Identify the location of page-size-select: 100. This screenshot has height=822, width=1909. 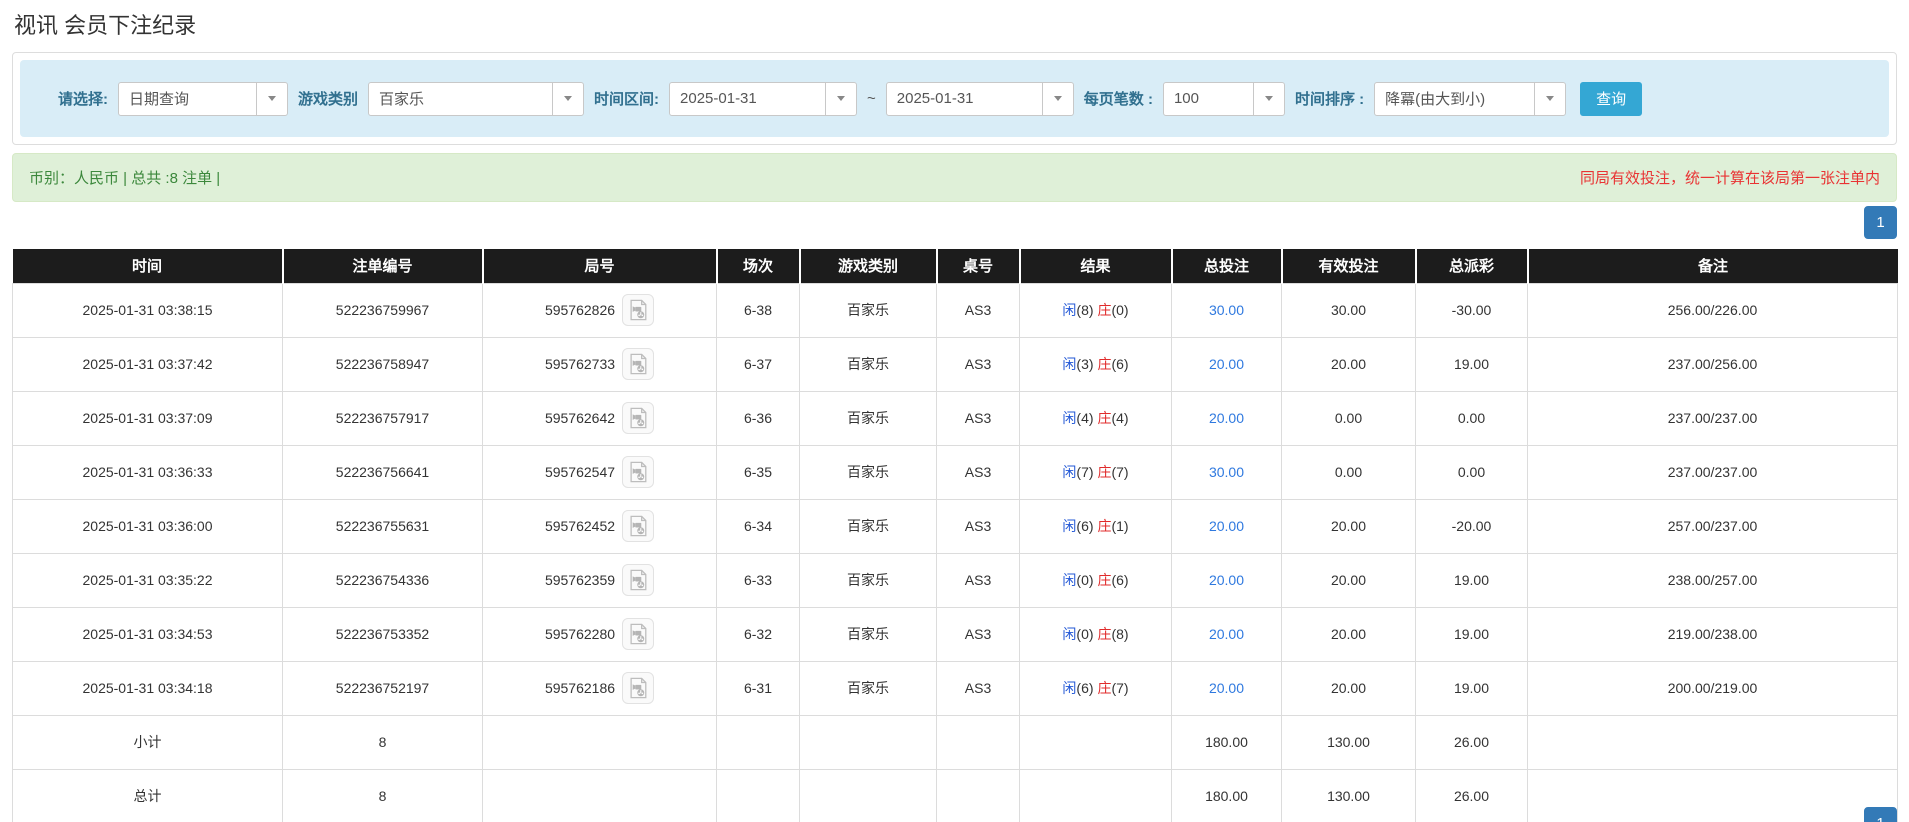
(1223, 98).